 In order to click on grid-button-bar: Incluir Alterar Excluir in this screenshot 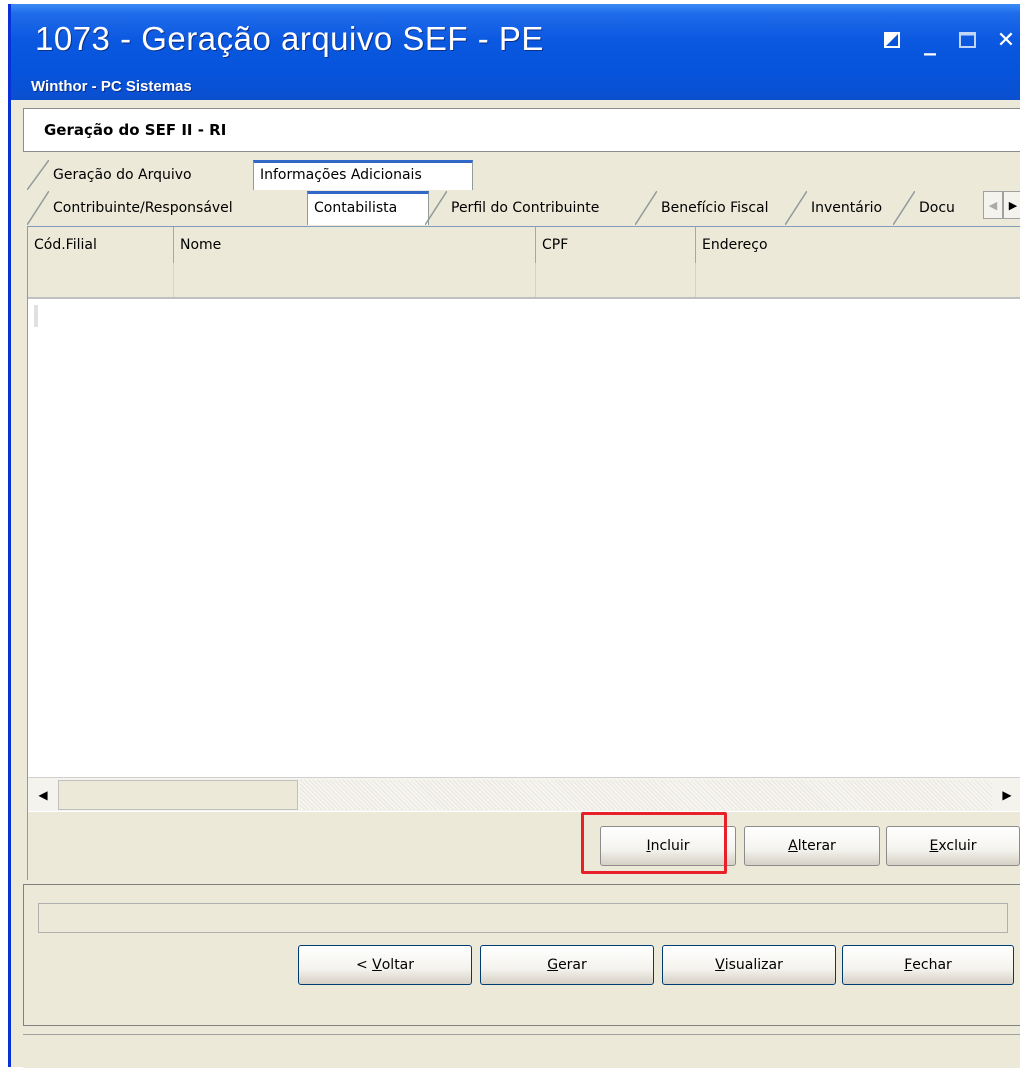, I will do `click(524, 845)`.